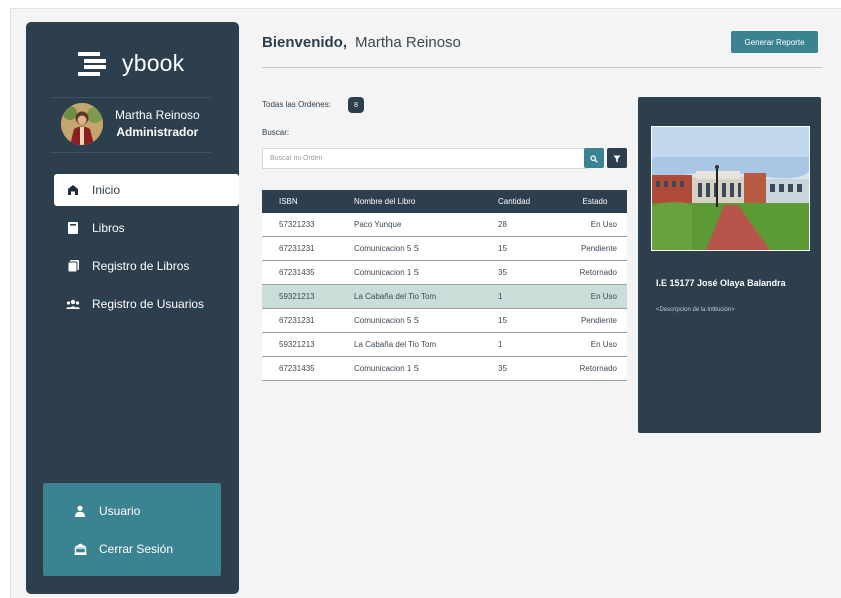  What do you see at coordinates (594, 201) in the screenshot?
I see `column-header: Estado` at bounding box center [594, 201].